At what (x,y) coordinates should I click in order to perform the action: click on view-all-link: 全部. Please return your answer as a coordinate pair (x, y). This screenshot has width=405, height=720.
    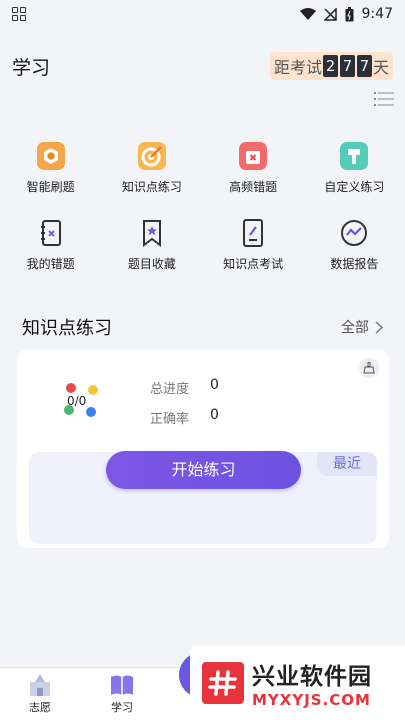
    Looking at the image, I should click on (362, 327).